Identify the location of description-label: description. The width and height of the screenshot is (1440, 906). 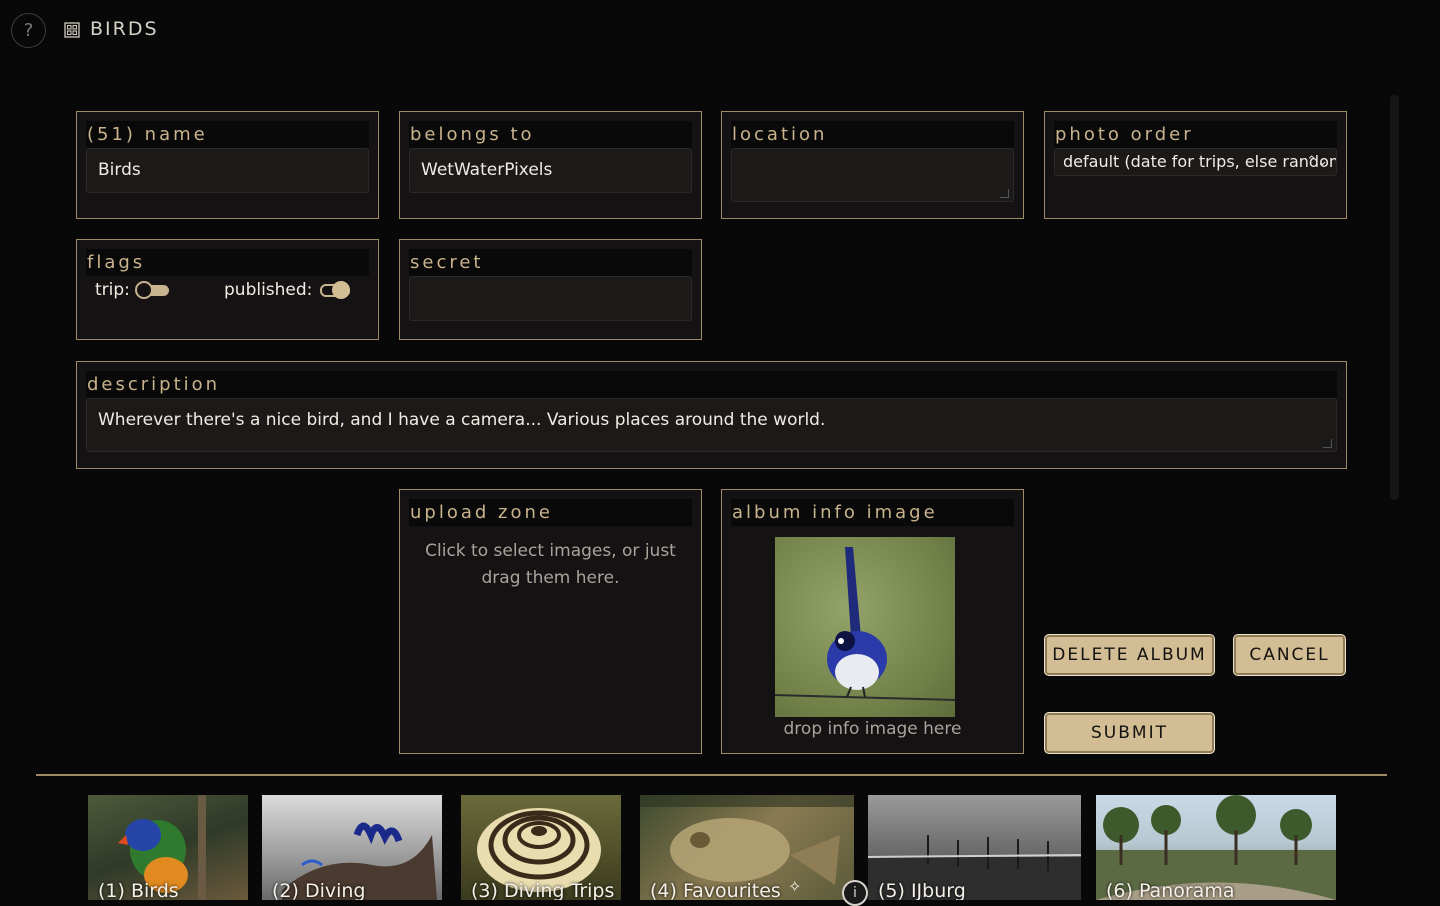
(711, 384).